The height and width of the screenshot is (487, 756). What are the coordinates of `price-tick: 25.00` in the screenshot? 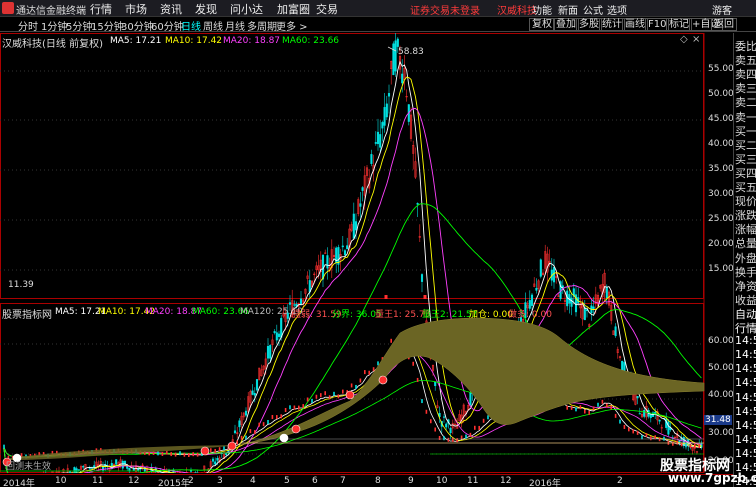 It's located at (721, 219).